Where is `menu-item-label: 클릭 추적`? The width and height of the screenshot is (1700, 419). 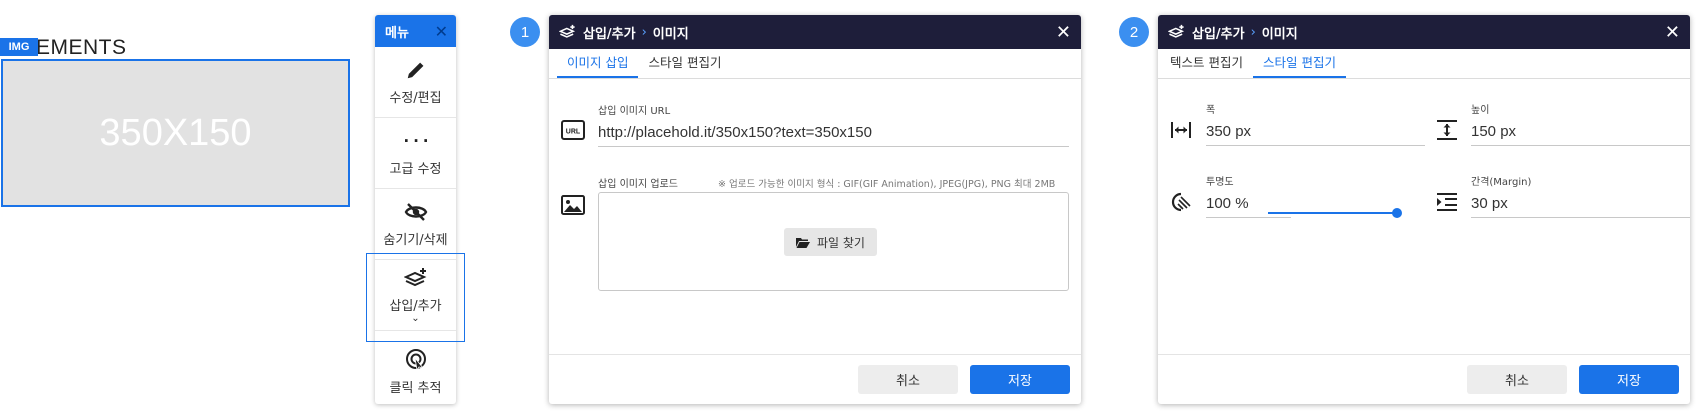 menu-item-label: 클릭 추적 is located at coordinates (415, 388).